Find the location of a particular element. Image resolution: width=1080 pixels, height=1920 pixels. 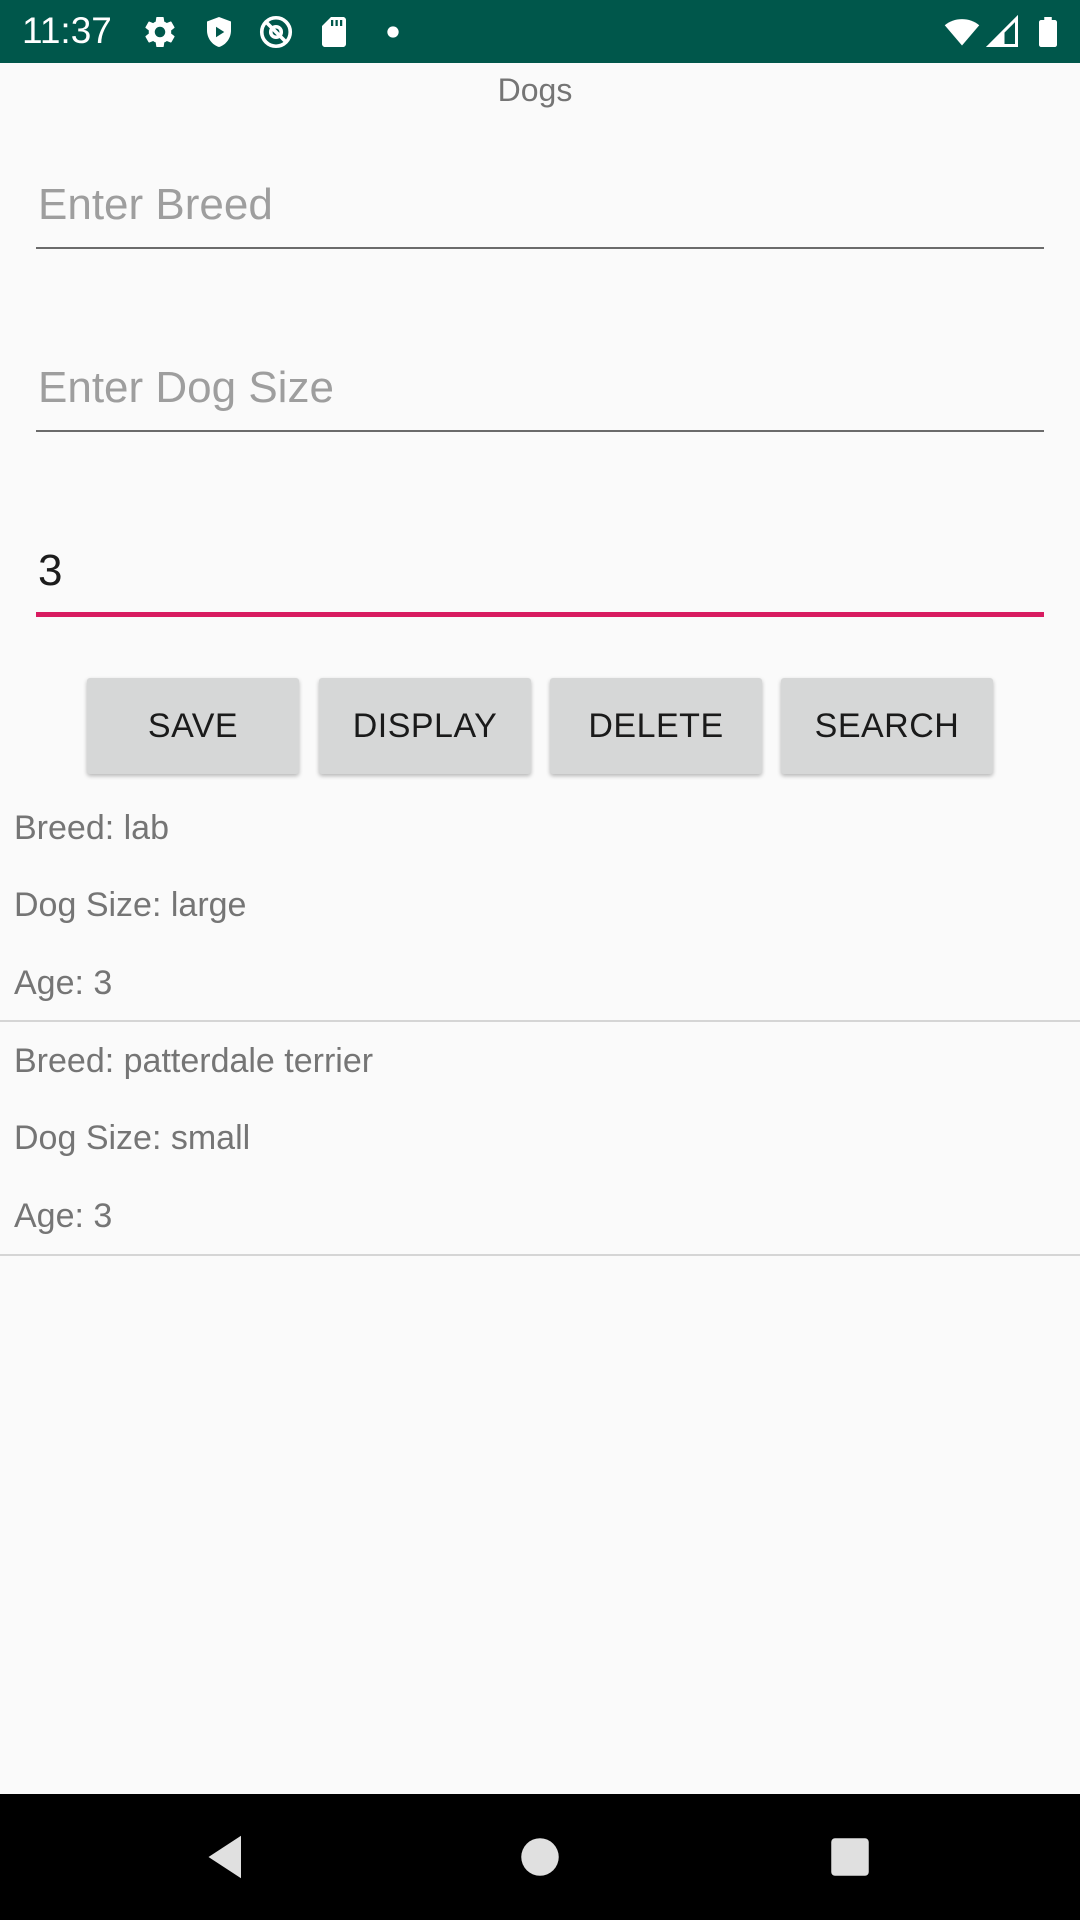

dot-icon is located at coordinates (393, 32).